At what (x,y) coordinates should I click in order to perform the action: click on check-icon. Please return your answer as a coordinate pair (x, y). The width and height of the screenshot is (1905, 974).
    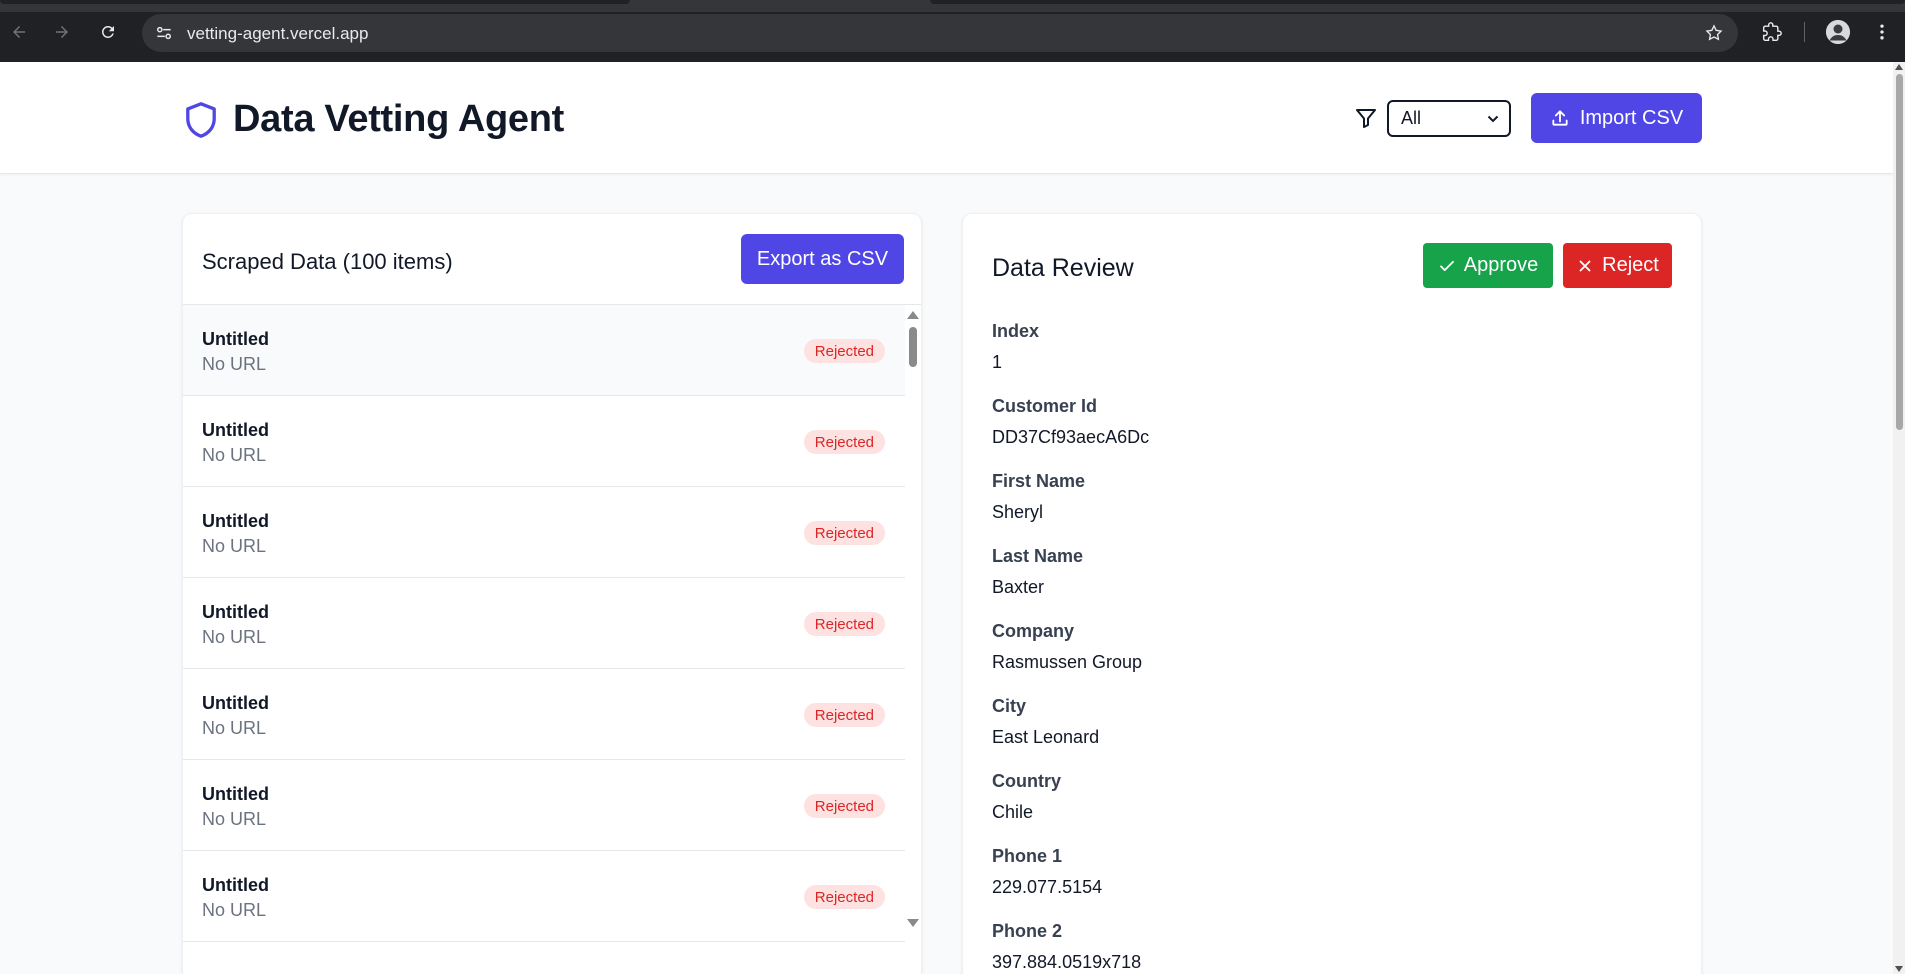
    Looking at the image, I should click on (1446, 265).